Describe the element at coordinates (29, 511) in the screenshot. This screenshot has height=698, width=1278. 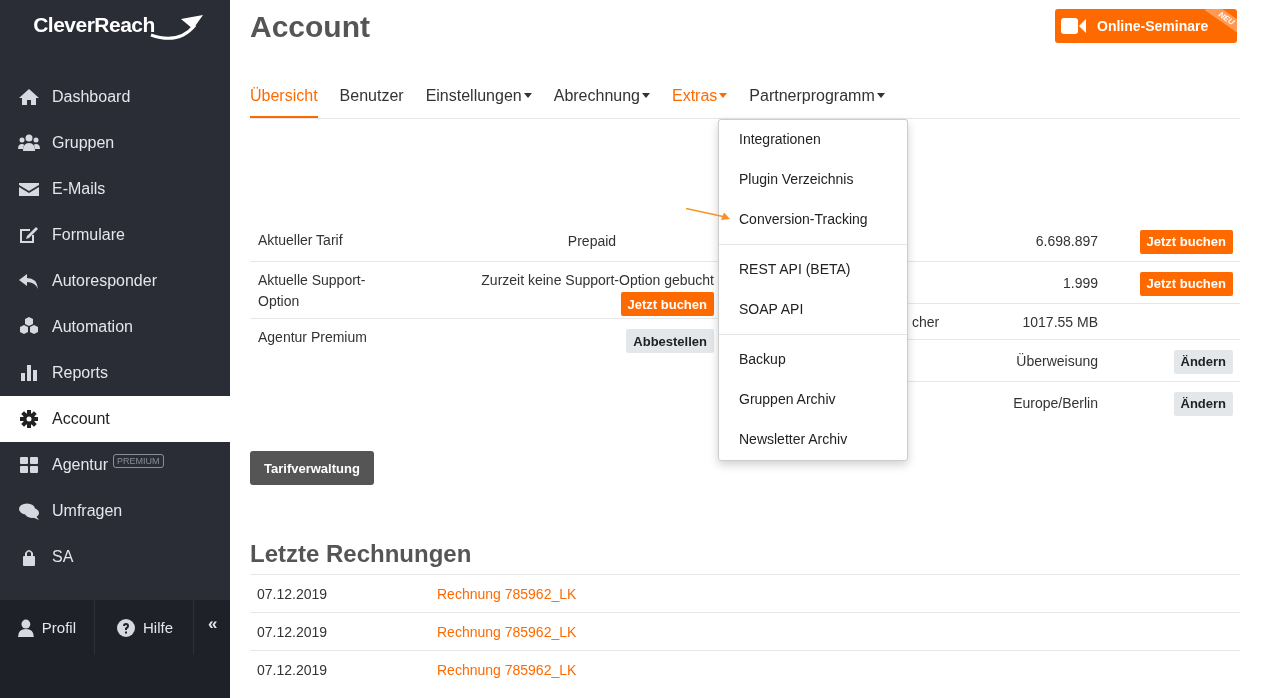
I see `chat-icon` at that location.